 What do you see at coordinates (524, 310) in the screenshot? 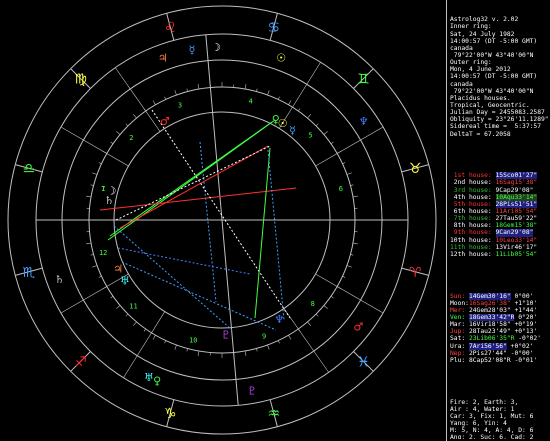
I see `planet-speed: +1°44'` at bounding box center [524, 310].